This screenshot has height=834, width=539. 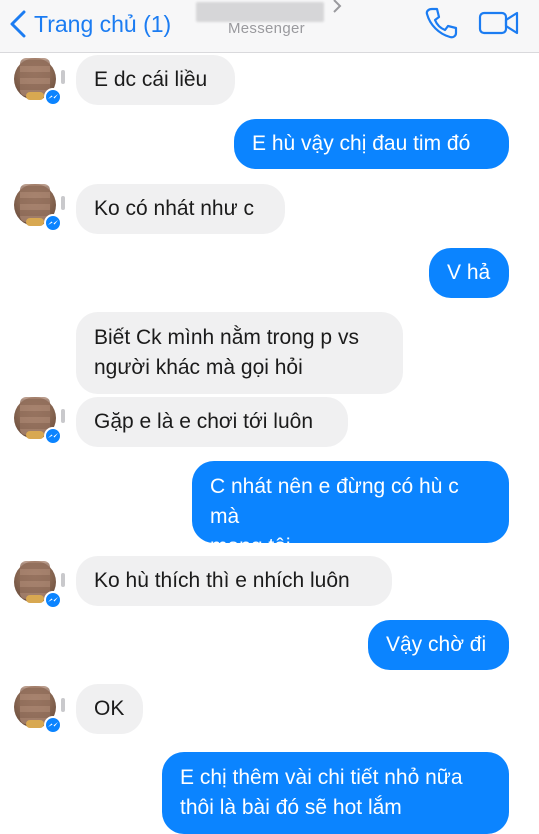 What do you see at coordinates (109, 709) in the screenshot?
I see `incoming-message: OK` at bounding box center [109, 709].